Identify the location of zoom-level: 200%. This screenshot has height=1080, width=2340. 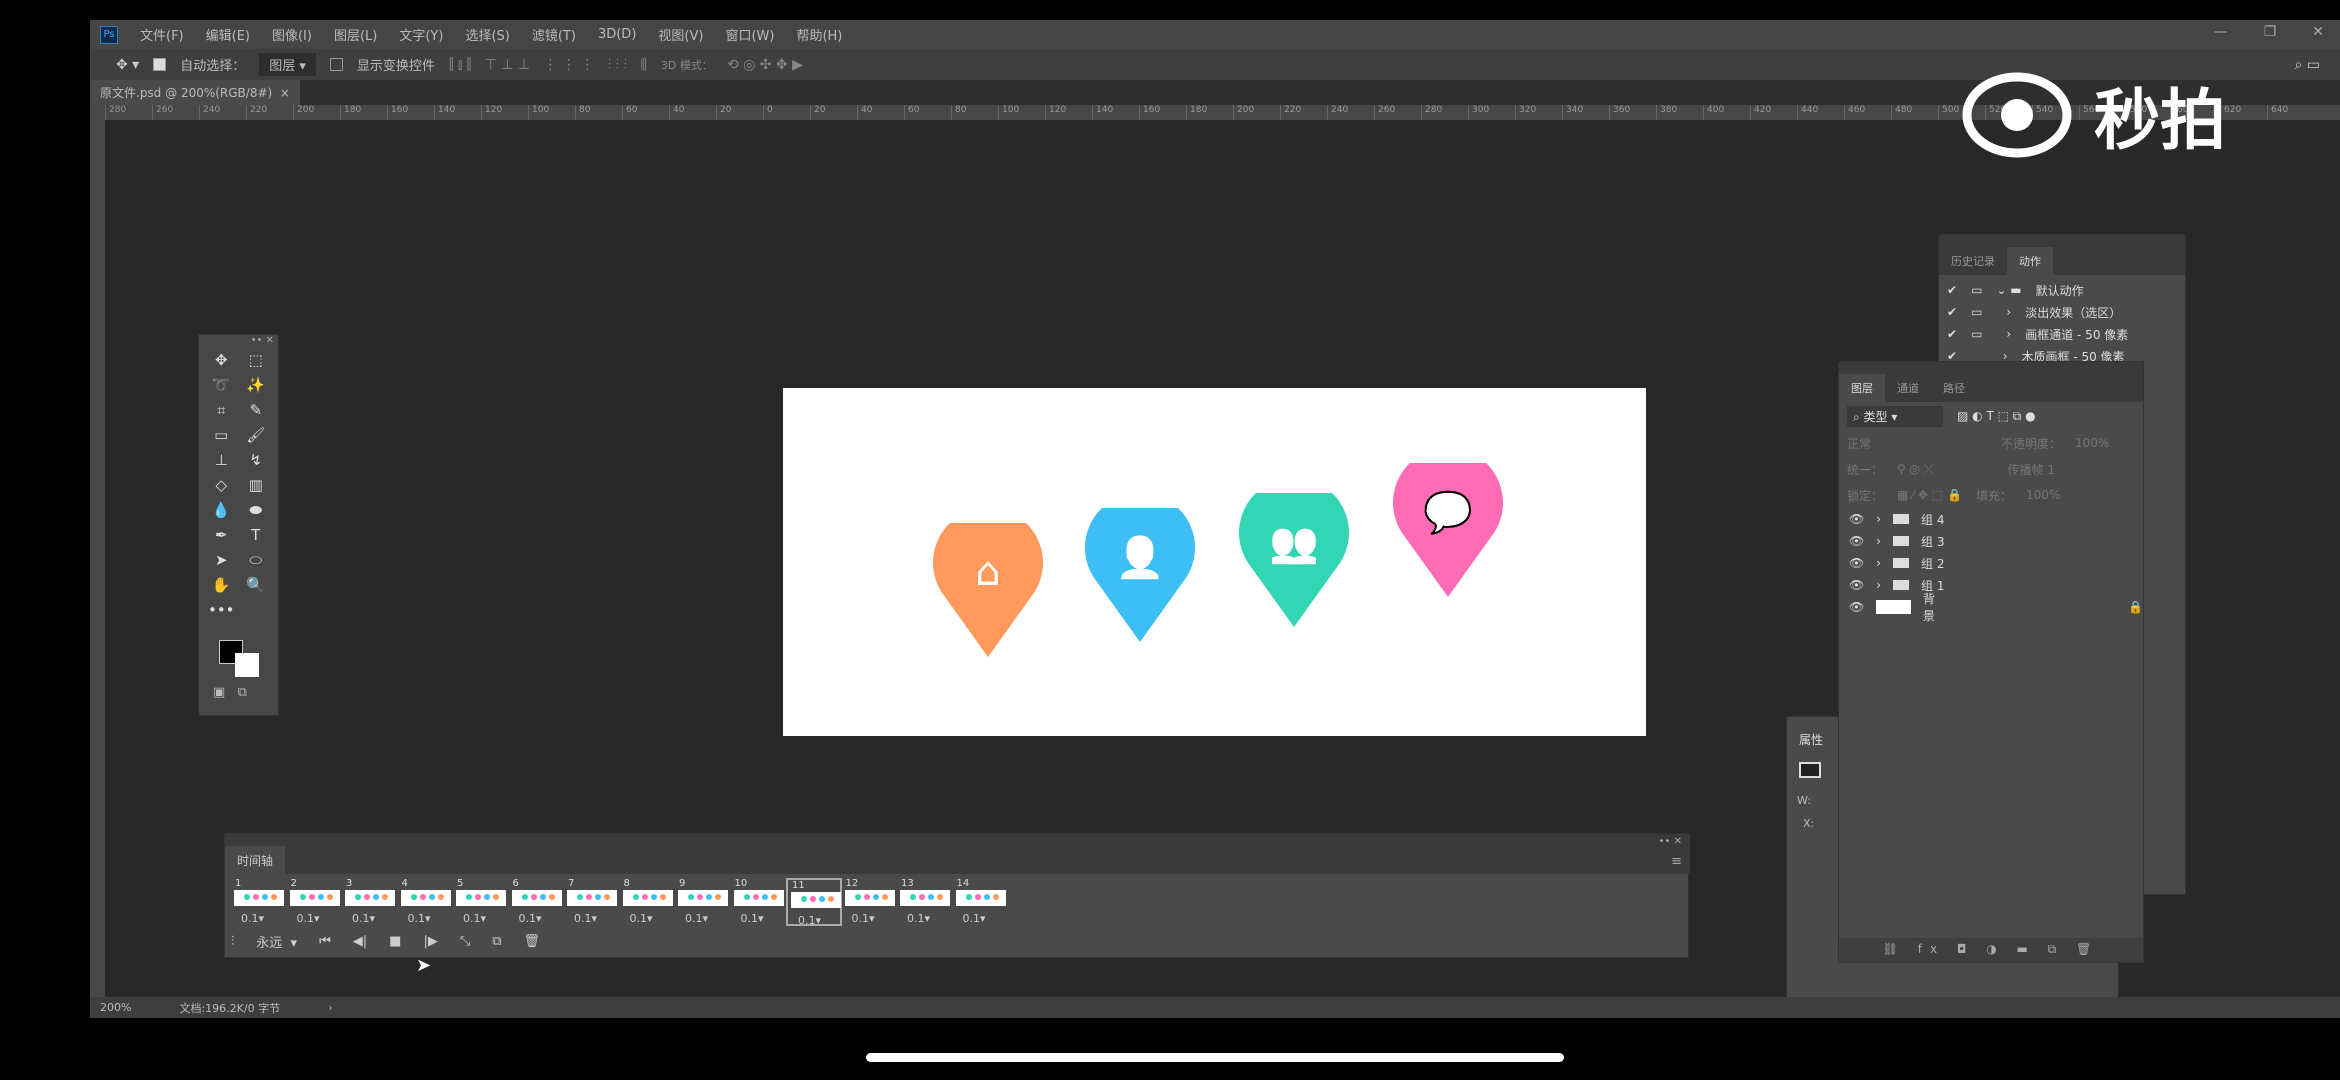
(115, 1007).